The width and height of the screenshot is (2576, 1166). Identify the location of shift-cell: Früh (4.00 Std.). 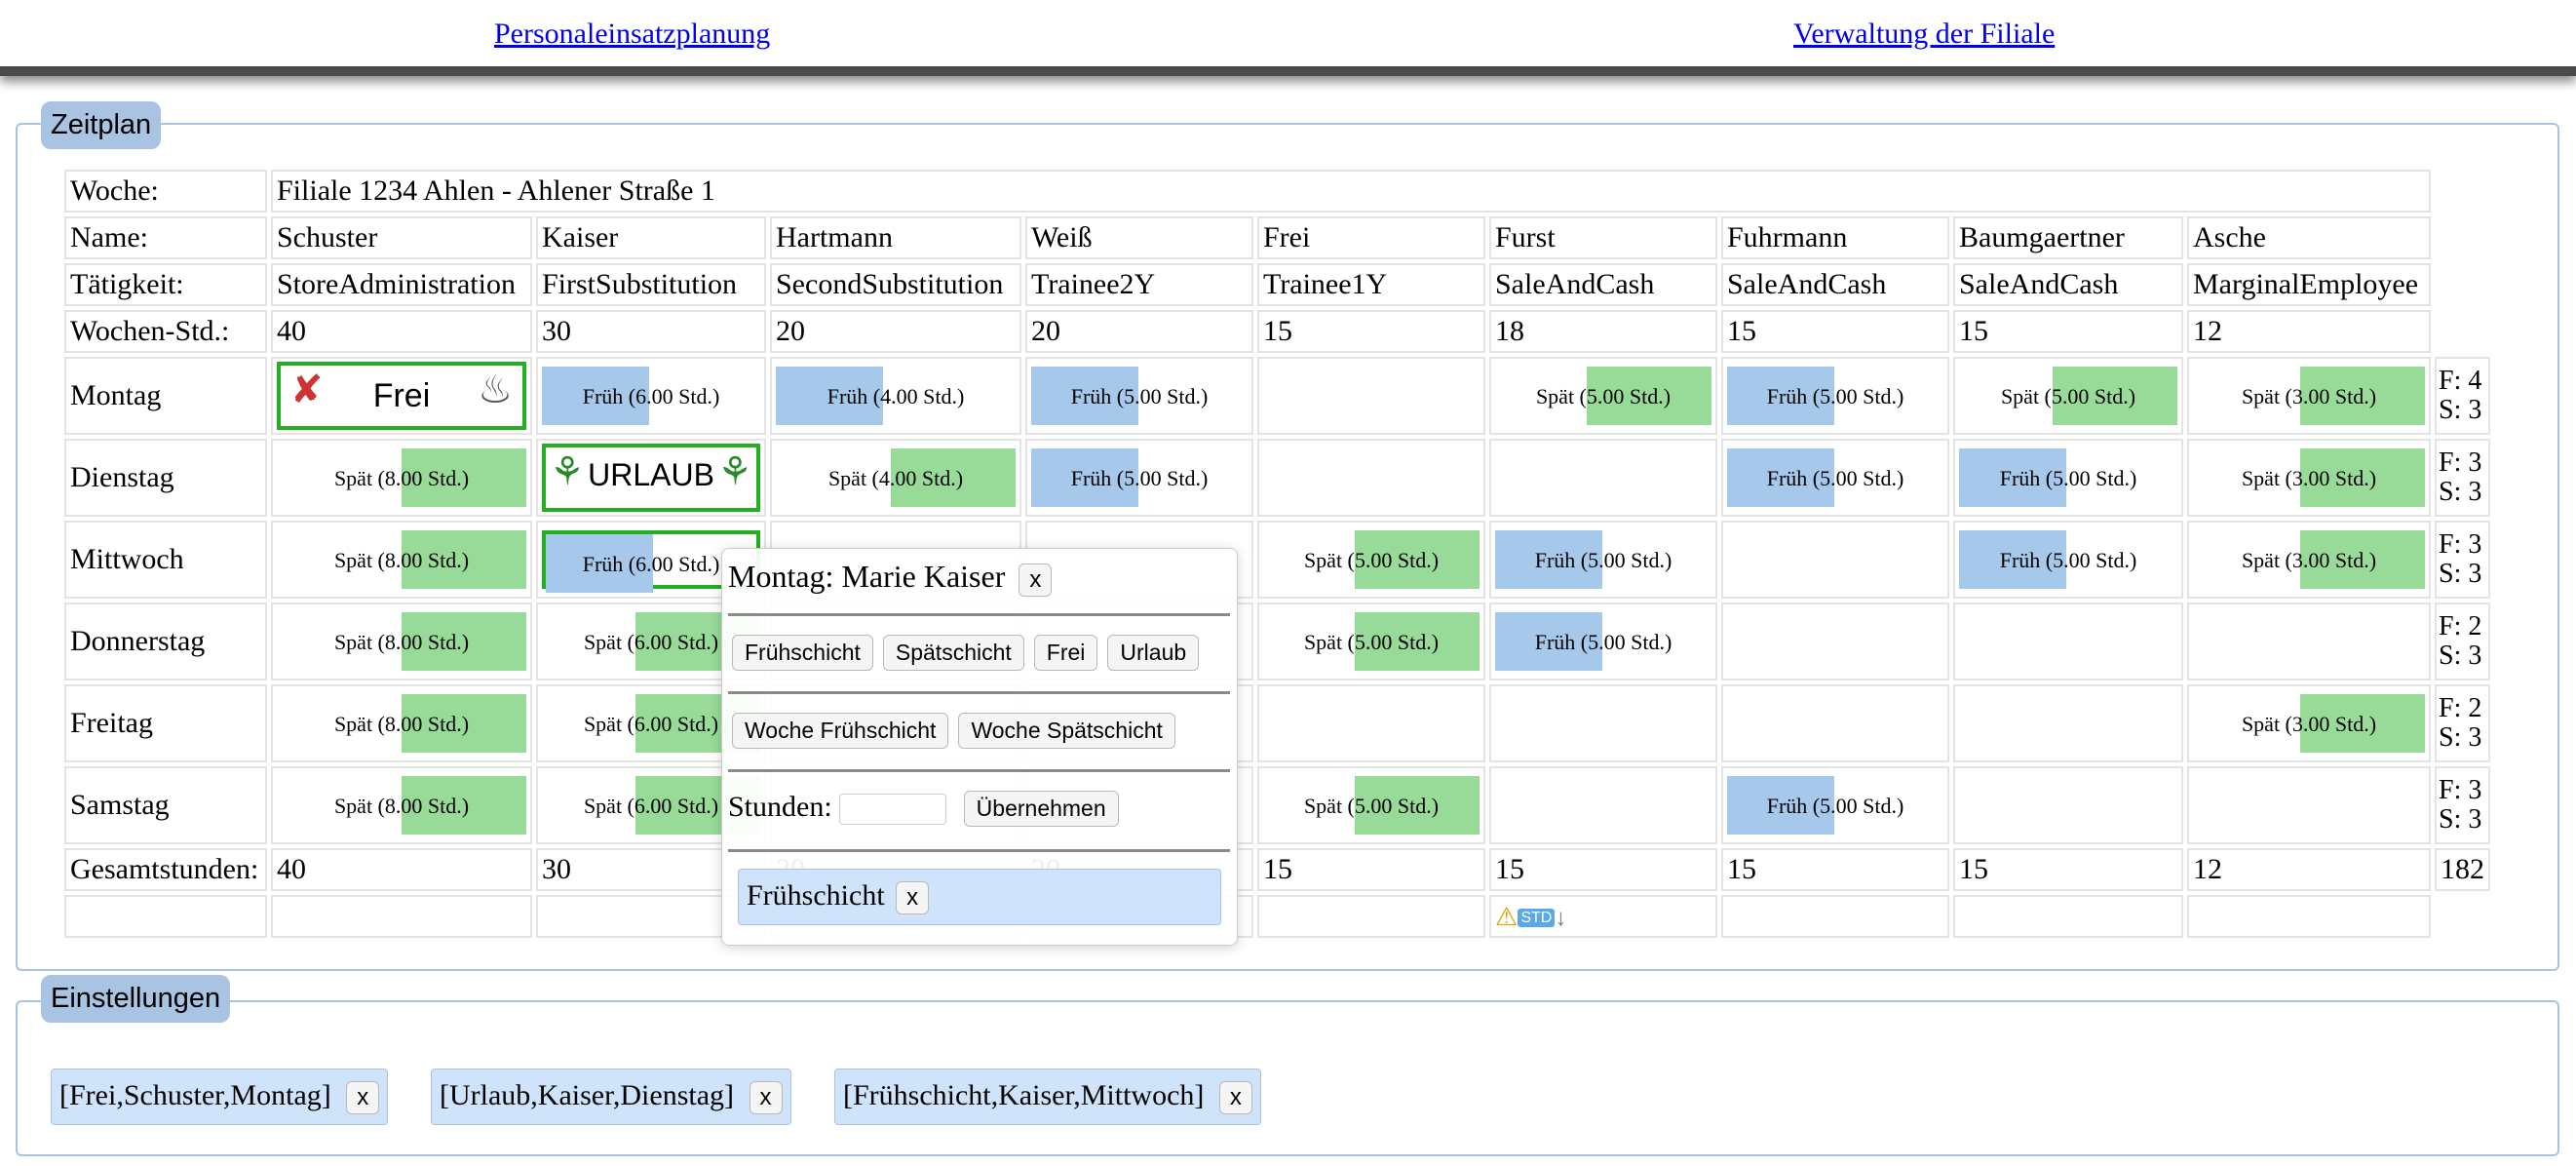
(895, 396).